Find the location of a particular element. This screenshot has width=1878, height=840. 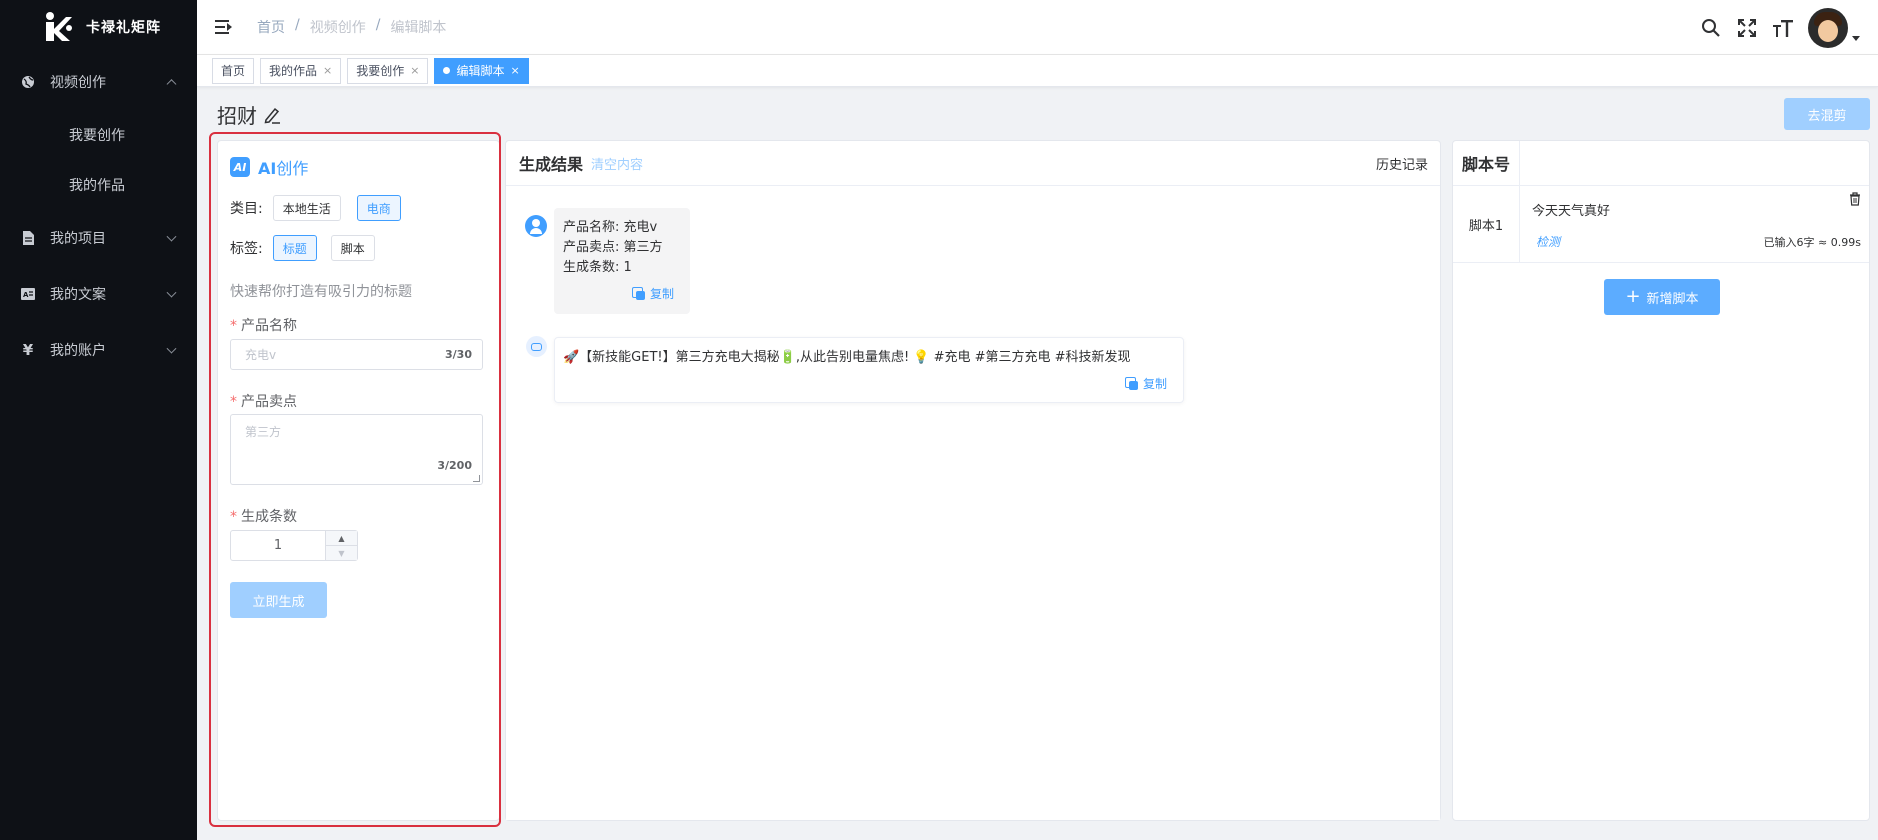

tag-my-works: 我的作品 × is located at coordinates (301, 70).